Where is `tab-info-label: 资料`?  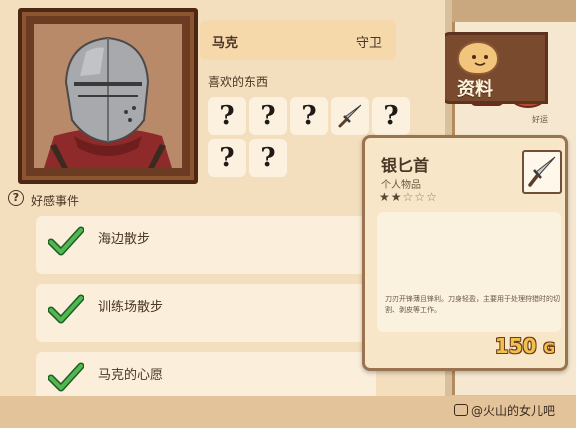
tab-info-label: 资料 is located at coordinates (475, 89).